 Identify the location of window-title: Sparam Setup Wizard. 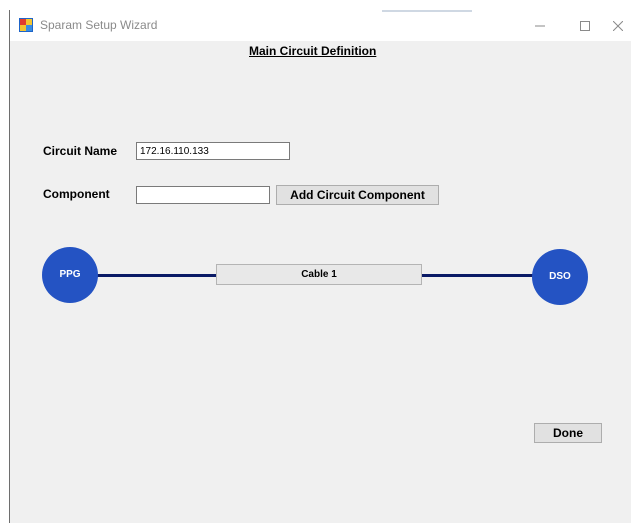
(99, 25).